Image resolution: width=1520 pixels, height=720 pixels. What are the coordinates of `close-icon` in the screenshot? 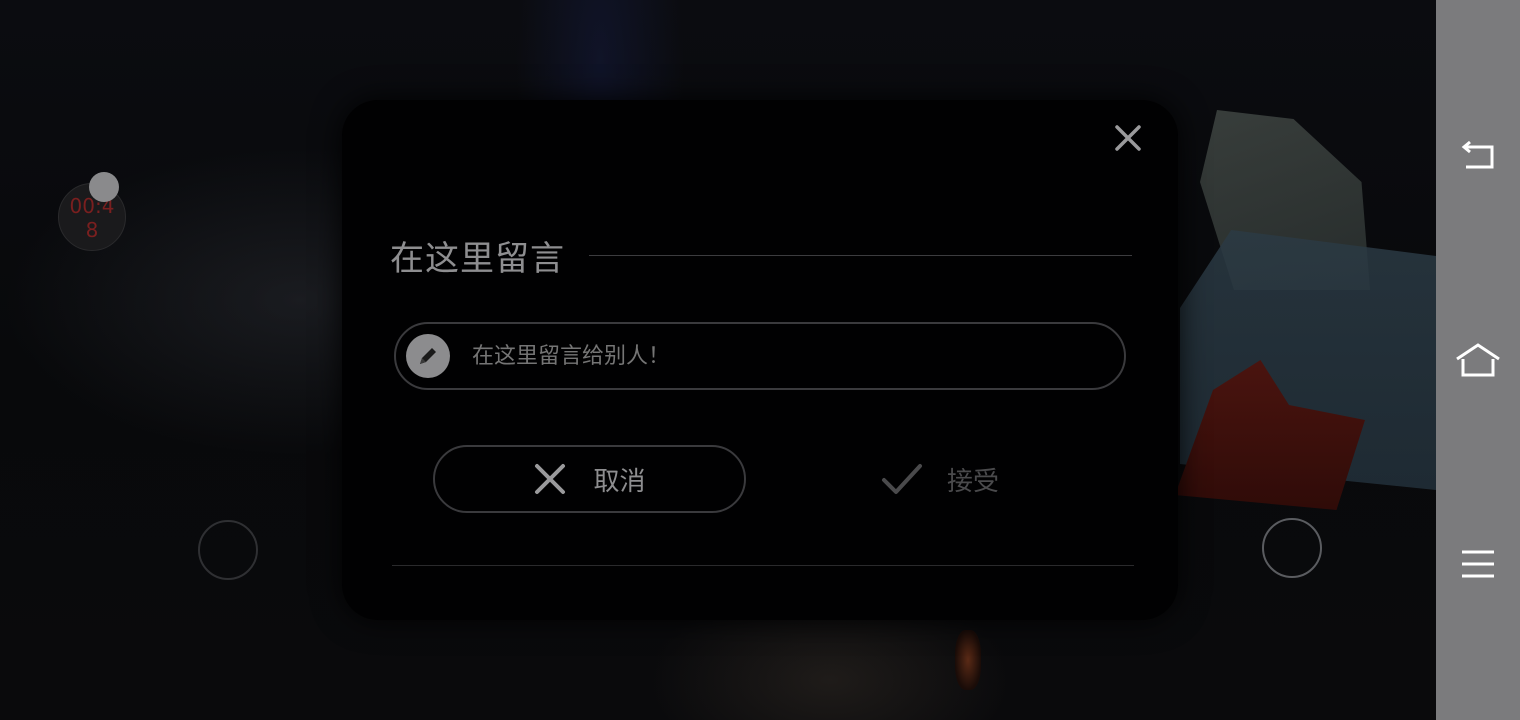 It's located at (1128, 138).